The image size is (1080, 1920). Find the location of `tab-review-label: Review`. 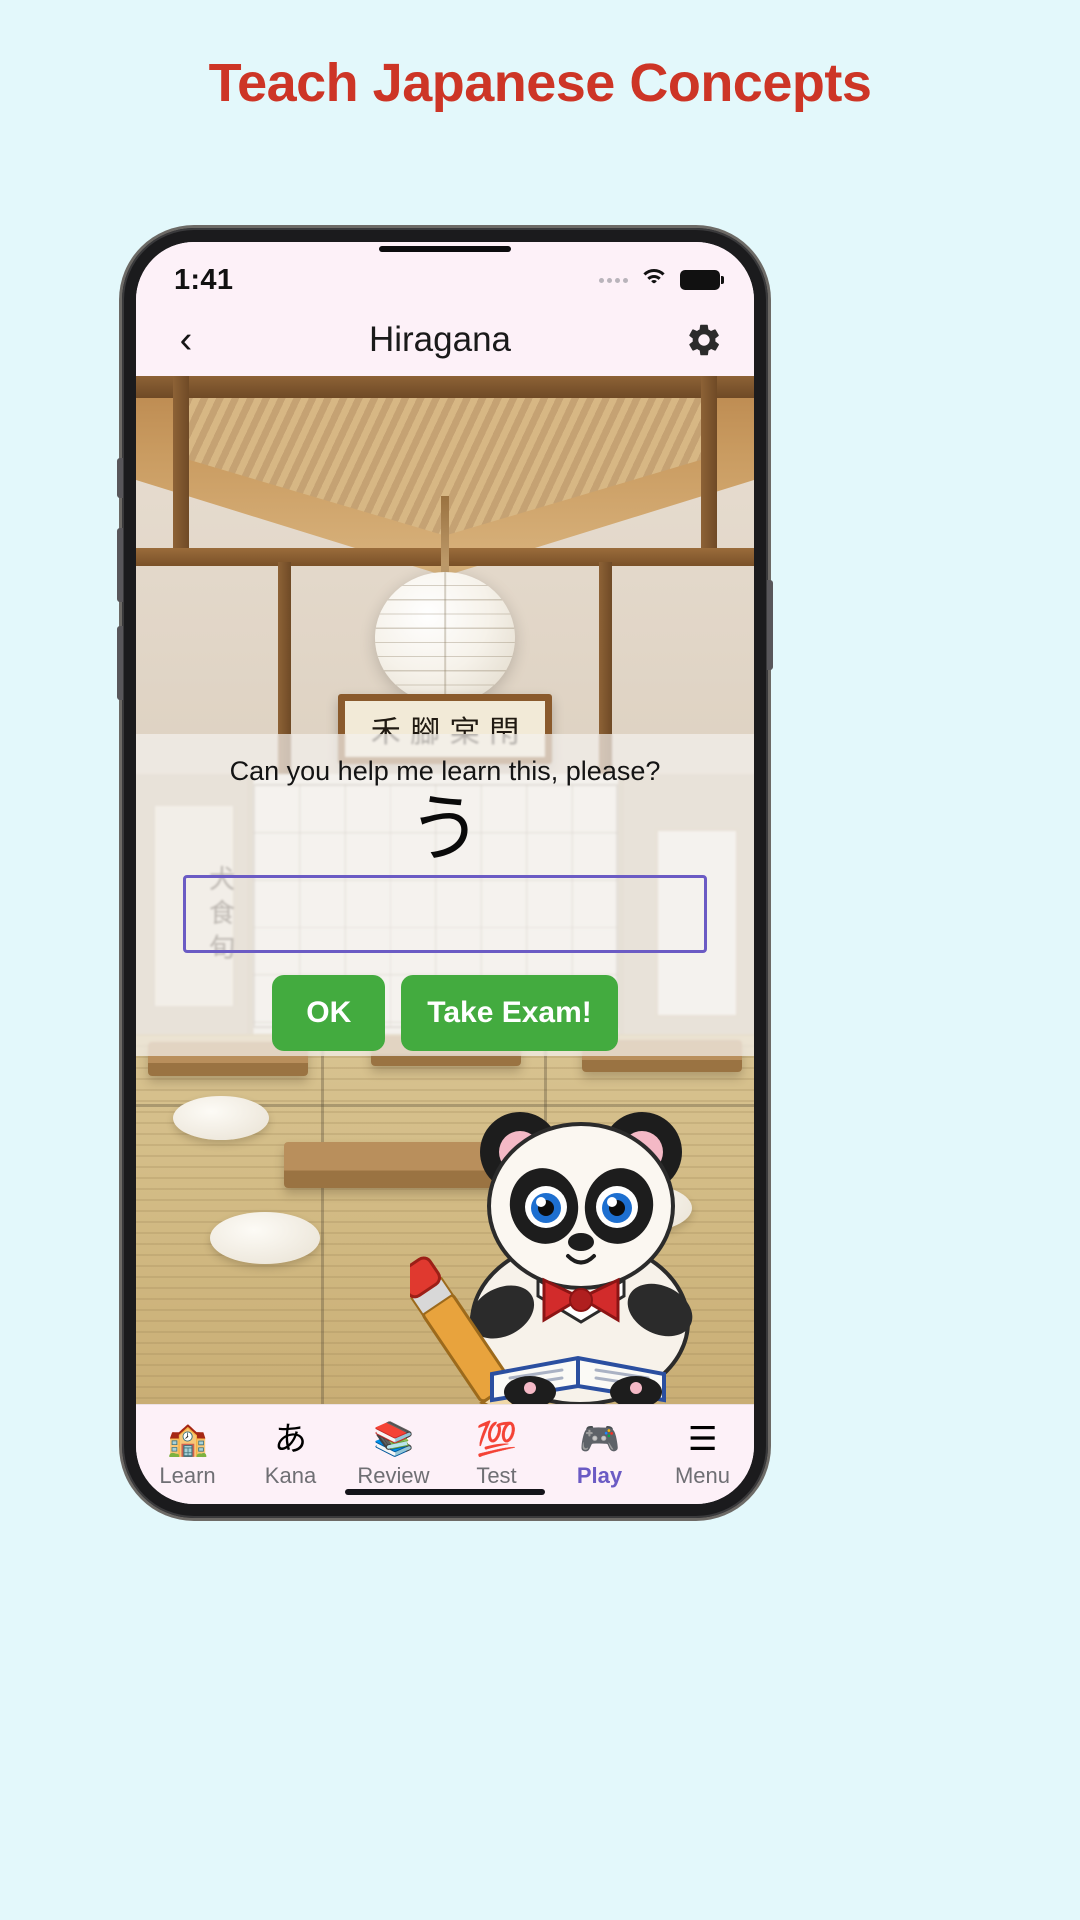

tab-review-label: Review is located at coordinates (393, 1475).